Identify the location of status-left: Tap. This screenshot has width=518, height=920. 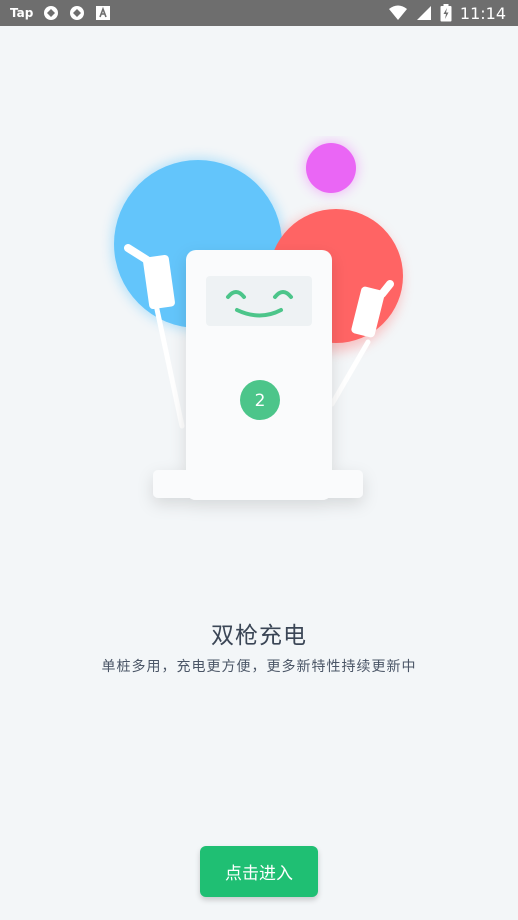
(60, 13).